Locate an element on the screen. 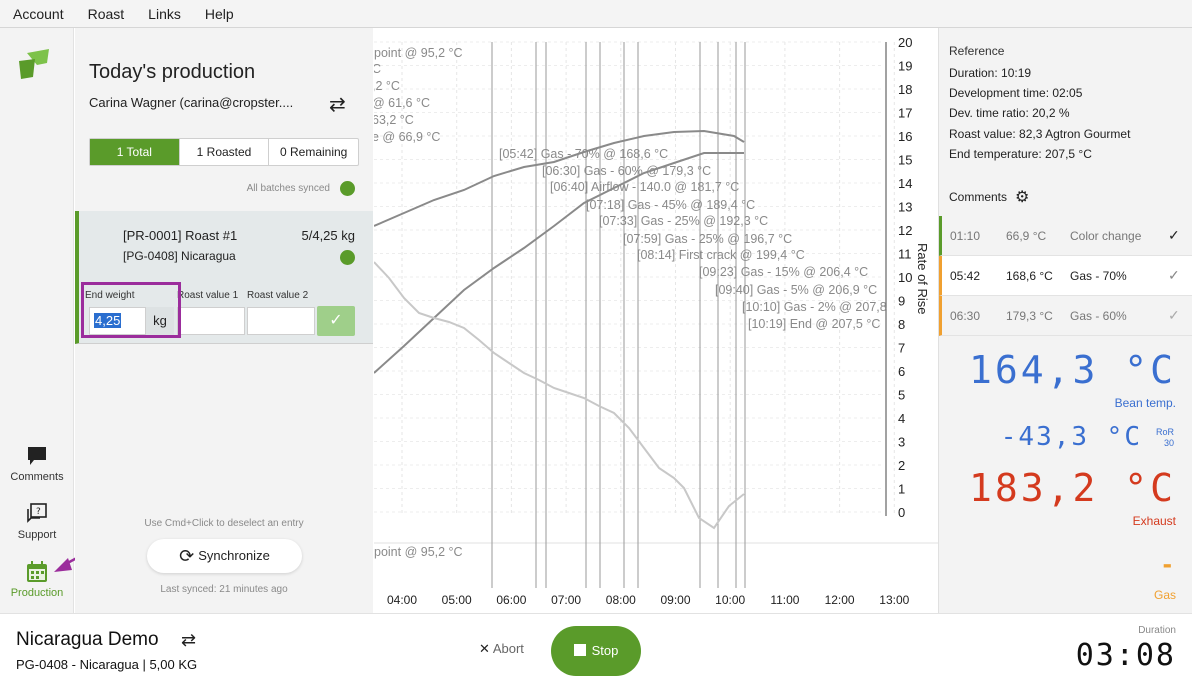  switch-profile-icon: ⇄ is located at coordinates (188, 640).